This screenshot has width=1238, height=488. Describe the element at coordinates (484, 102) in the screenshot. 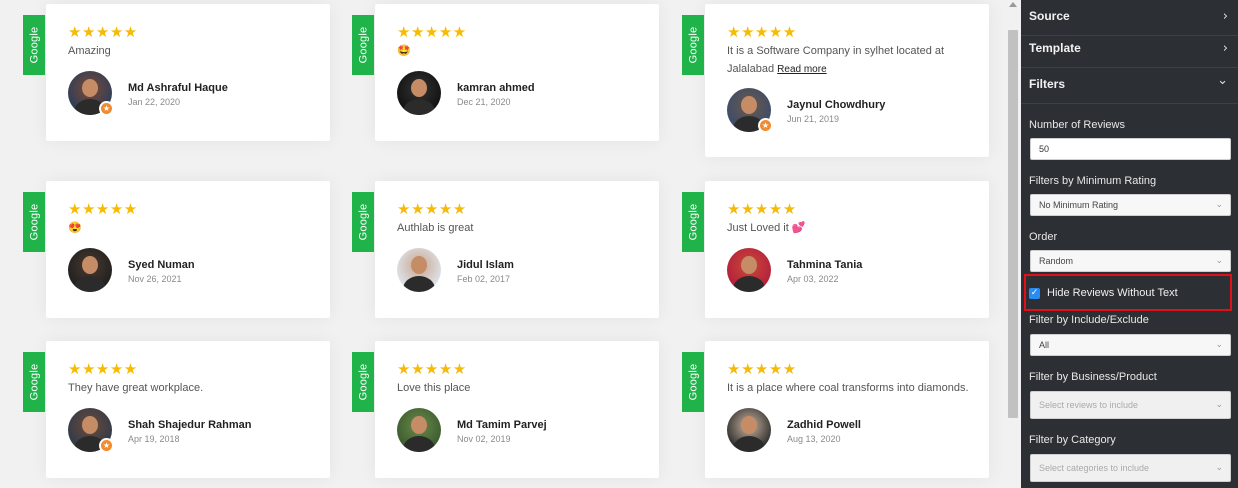

I see `review-date: Dec 21, 2020` at that location.